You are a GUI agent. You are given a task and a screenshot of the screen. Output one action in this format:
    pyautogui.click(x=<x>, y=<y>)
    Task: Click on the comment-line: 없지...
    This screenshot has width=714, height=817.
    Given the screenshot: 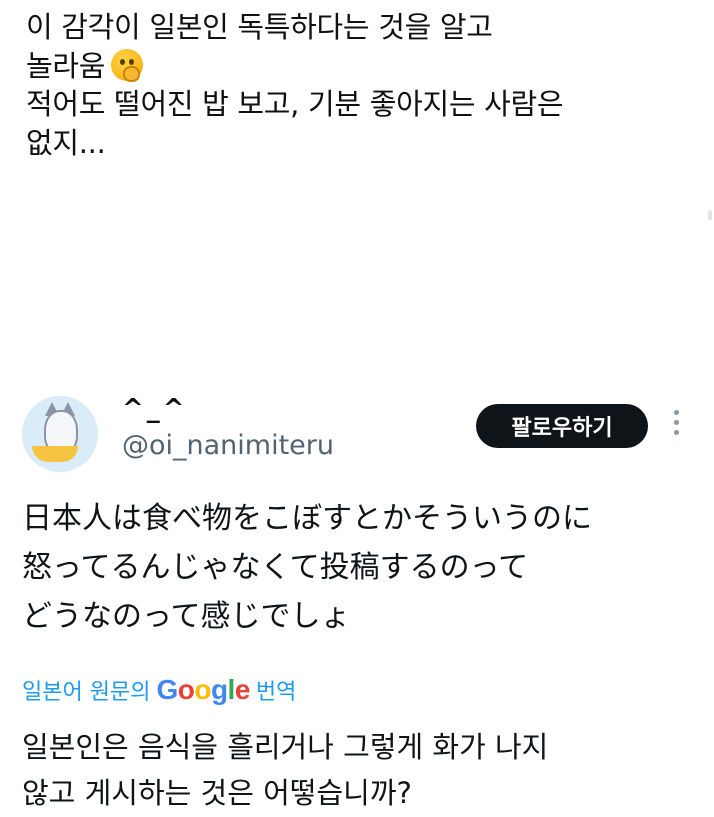 What is the action you would take?
    pyautogui.click(x=66, y=142)
    